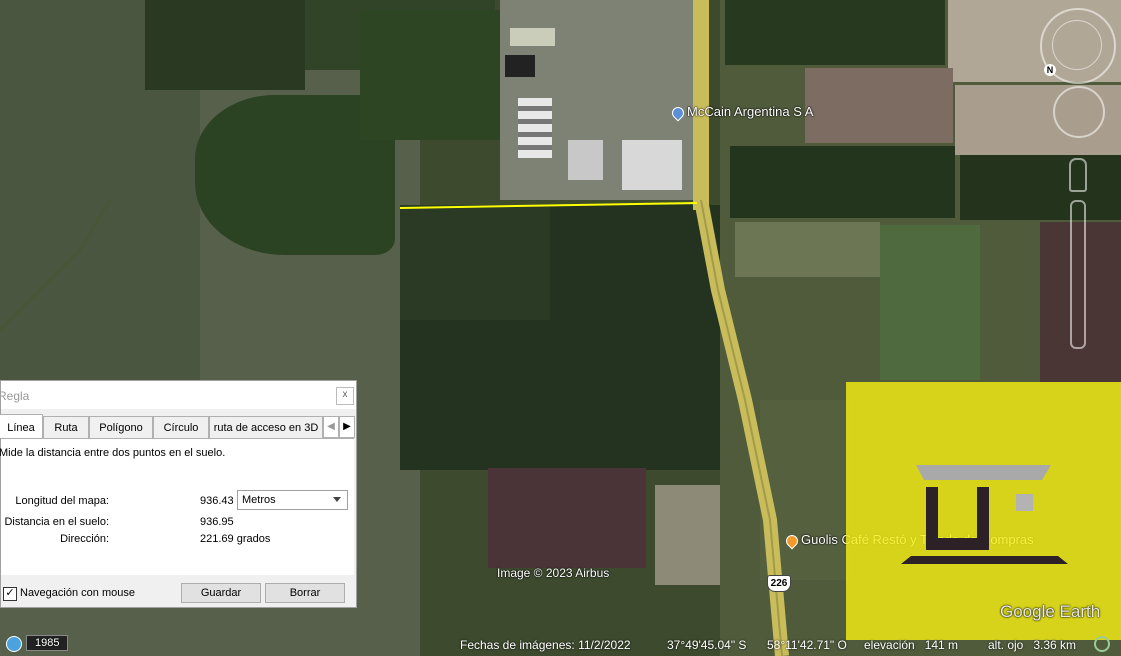  Describe the element at coordinates (545, 645) in the screenshot. I see `imagery-date: Fechas de imágenes: 11/2/2022` at that location.